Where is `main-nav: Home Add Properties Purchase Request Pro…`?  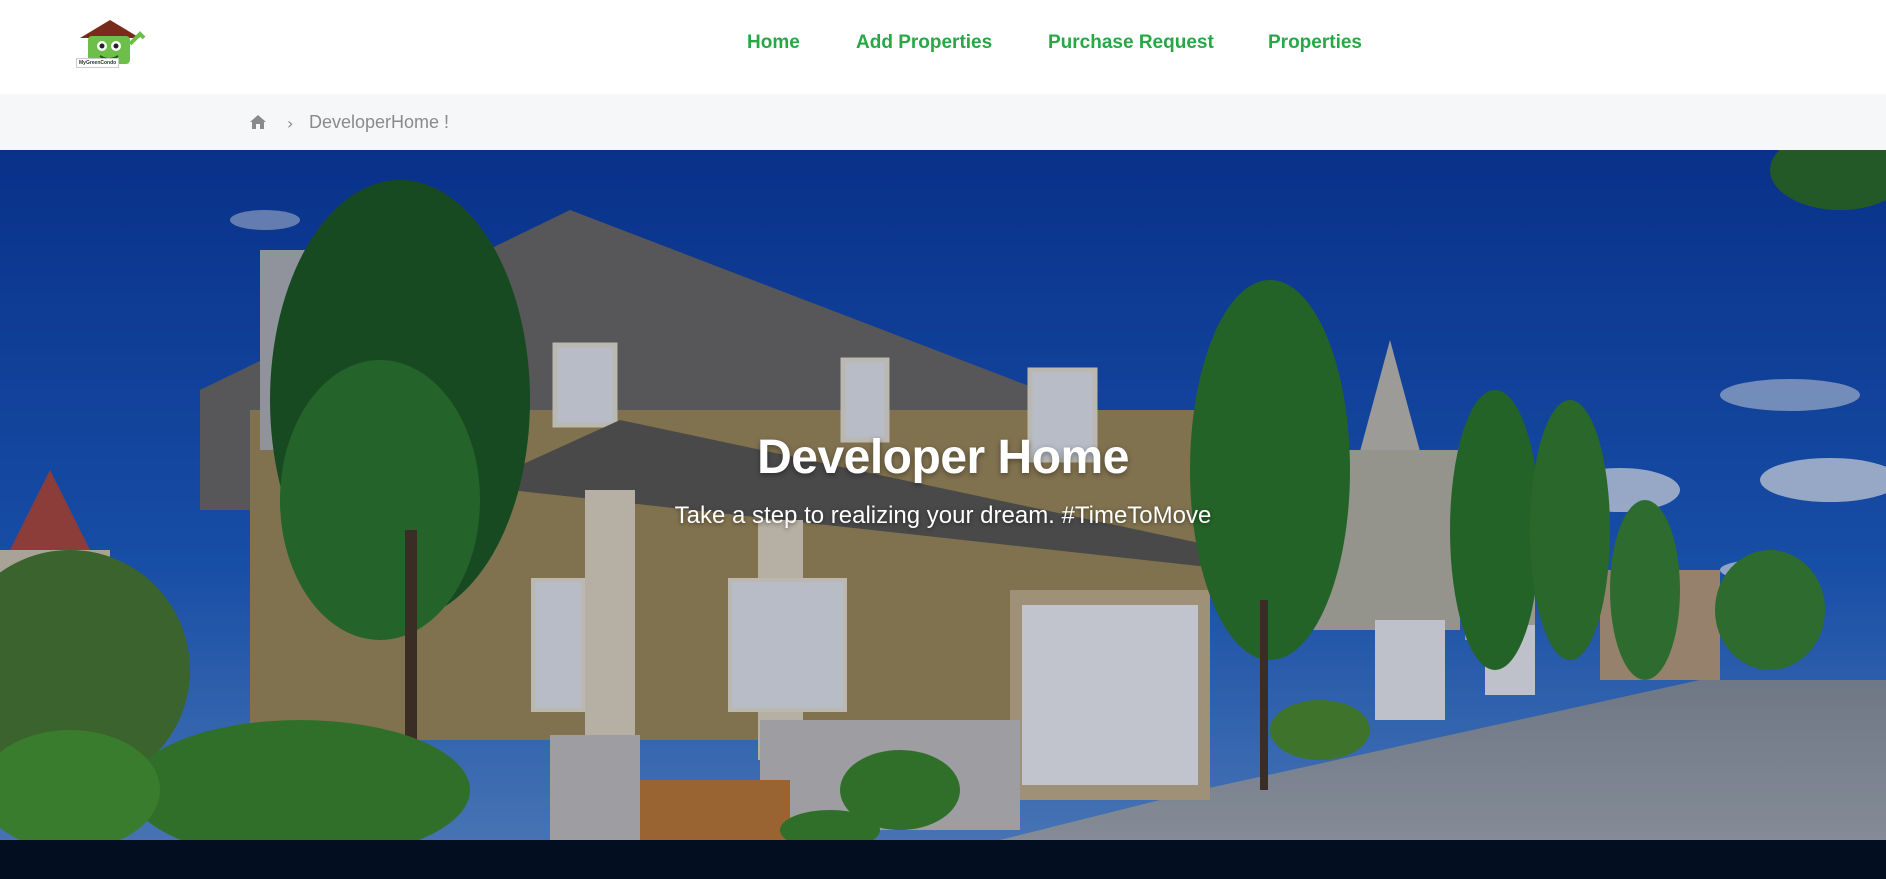
main-nav: Home Add Properties Purchase Request Pro… is located at coordinates (943, 44).